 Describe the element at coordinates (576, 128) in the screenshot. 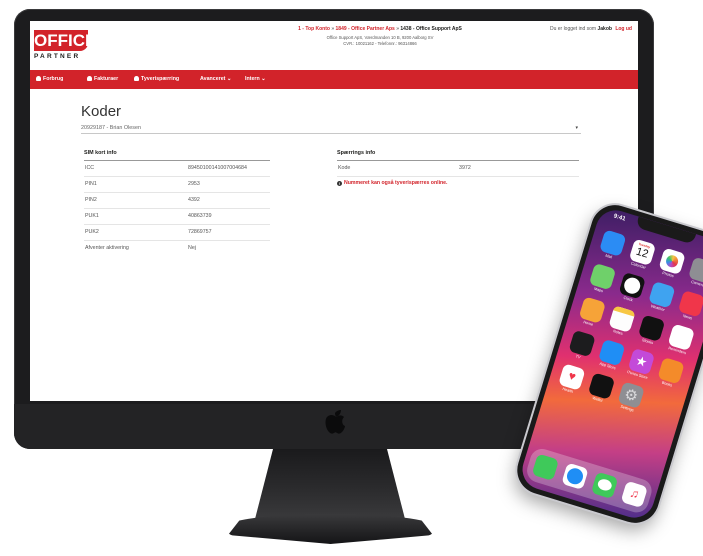

I see `caret-down-icon: ▾` at that location.